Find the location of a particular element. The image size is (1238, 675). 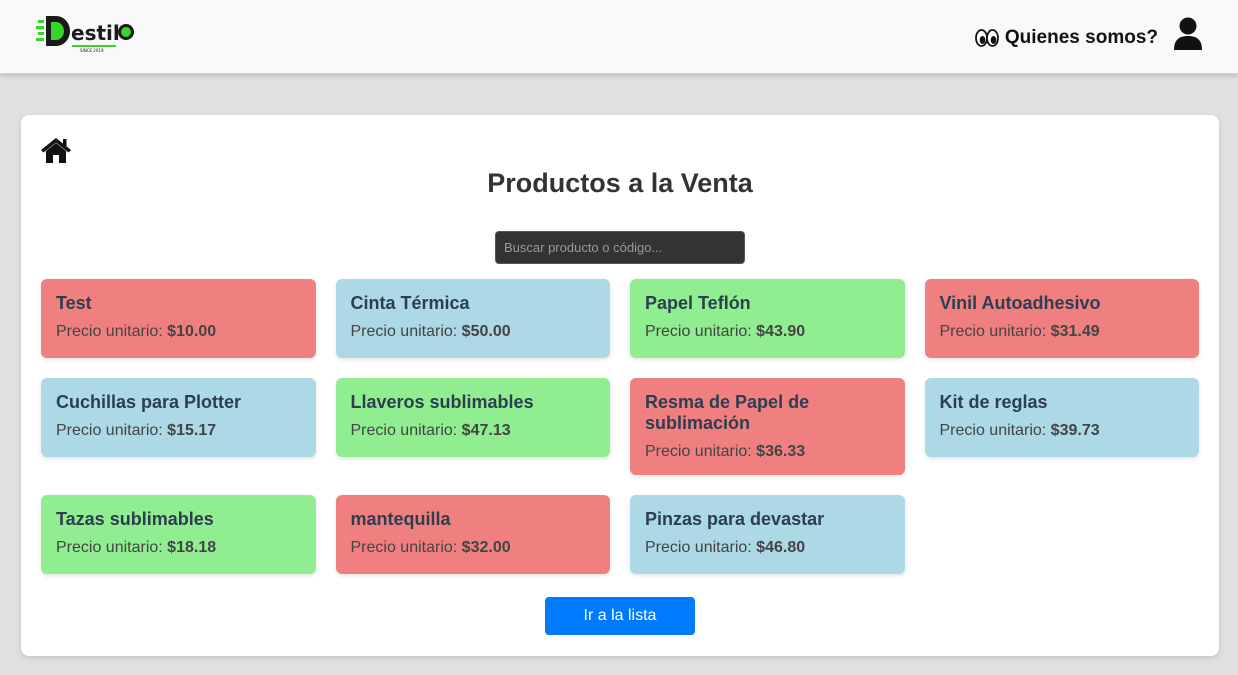

about-us-label: Quienes somos? is located at coordinates (1081, 37).